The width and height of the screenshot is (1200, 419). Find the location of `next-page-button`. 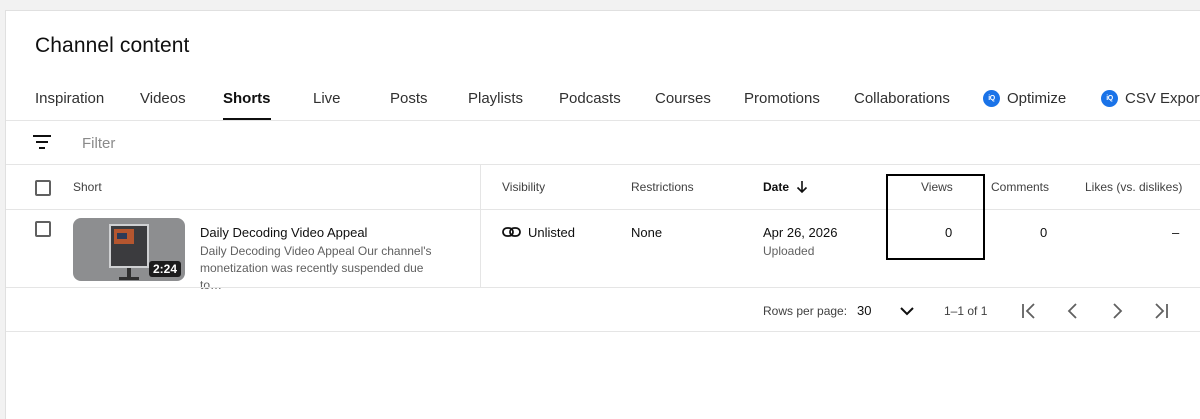

next-page-button is located at coordinates (1117, 311).